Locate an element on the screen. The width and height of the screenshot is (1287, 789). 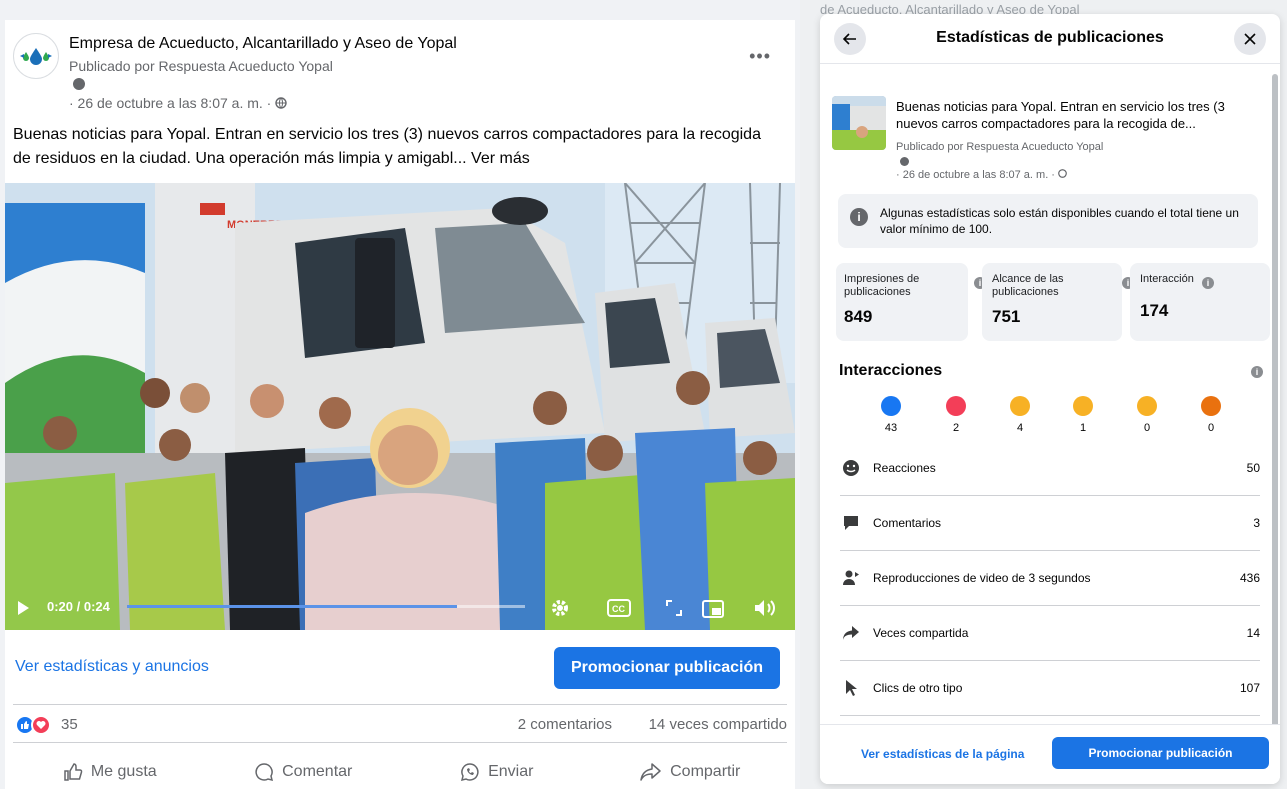
published-by: Publicado por Respuesta Acueducto Yopal is located at coordinates (201, 66).